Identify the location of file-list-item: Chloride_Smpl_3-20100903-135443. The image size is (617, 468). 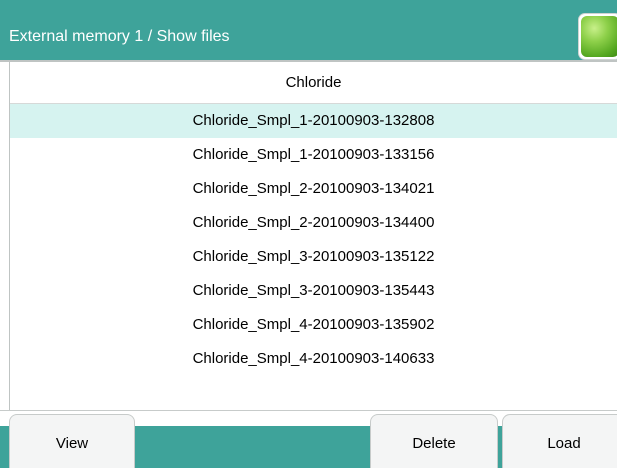
(313, 291).